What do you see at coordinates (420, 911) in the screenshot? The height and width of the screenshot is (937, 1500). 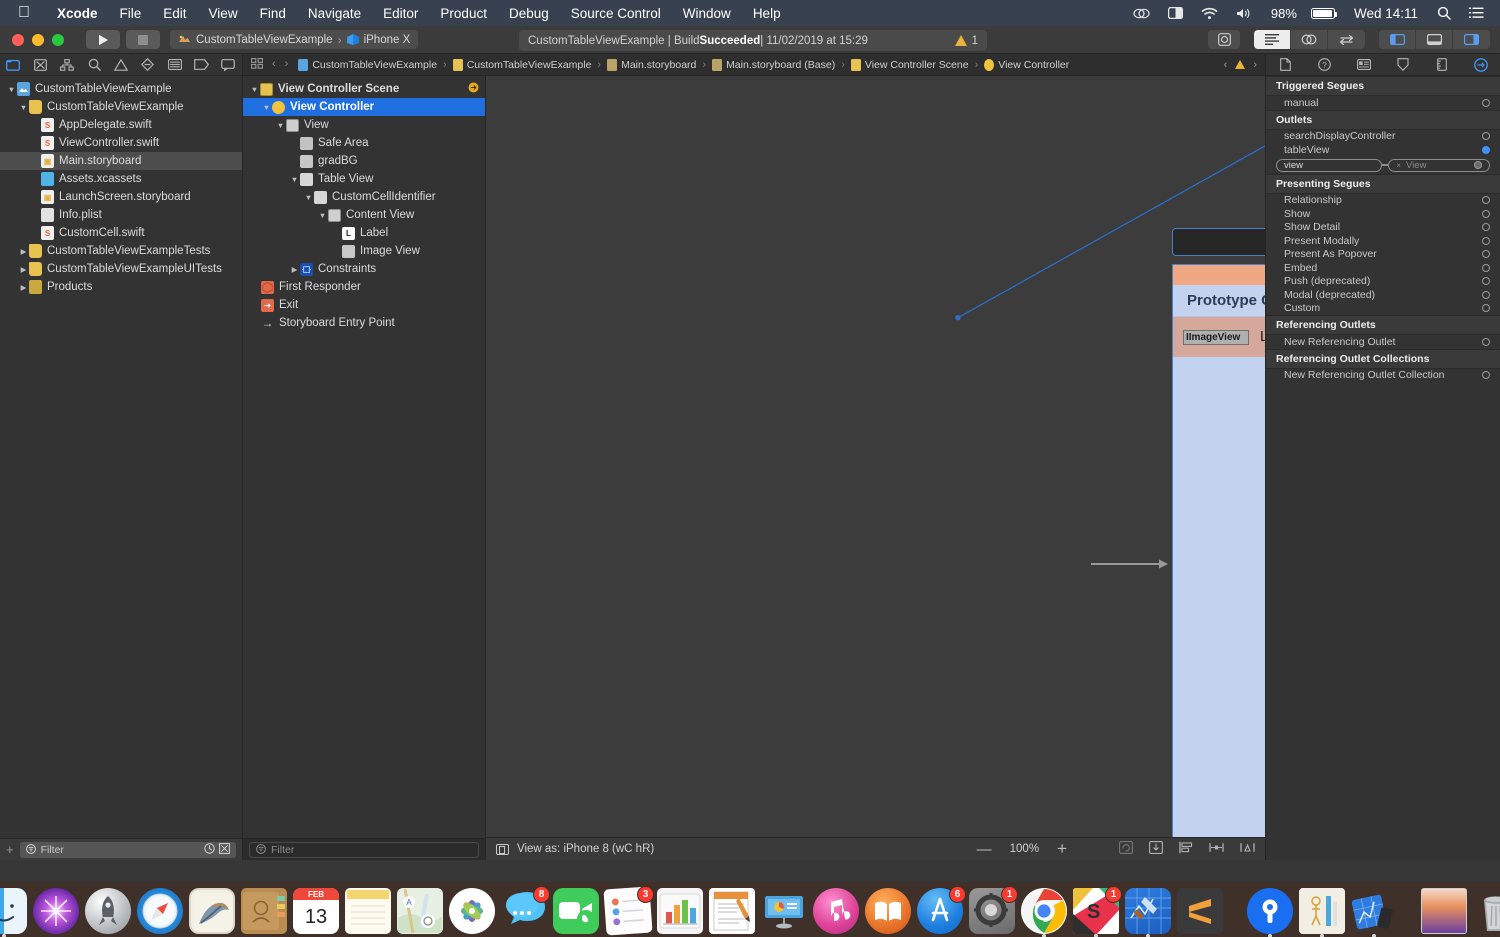 I see `dock-app-ma: A` at bounding box center [420, 911].